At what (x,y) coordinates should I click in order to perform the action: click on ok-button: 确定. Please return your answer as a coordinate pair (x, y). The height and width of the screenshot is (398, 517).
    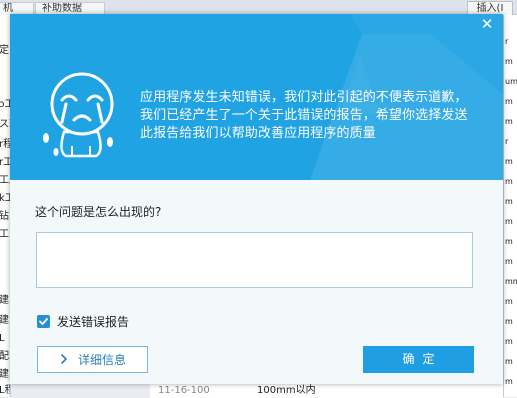
    Looking at the image, I should click on (418, 359).